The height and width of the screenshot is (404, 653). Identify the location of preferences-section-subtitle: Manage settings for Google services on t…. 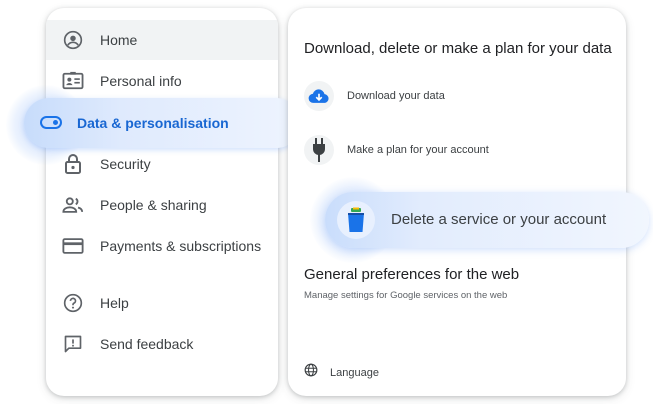
(406, 295).